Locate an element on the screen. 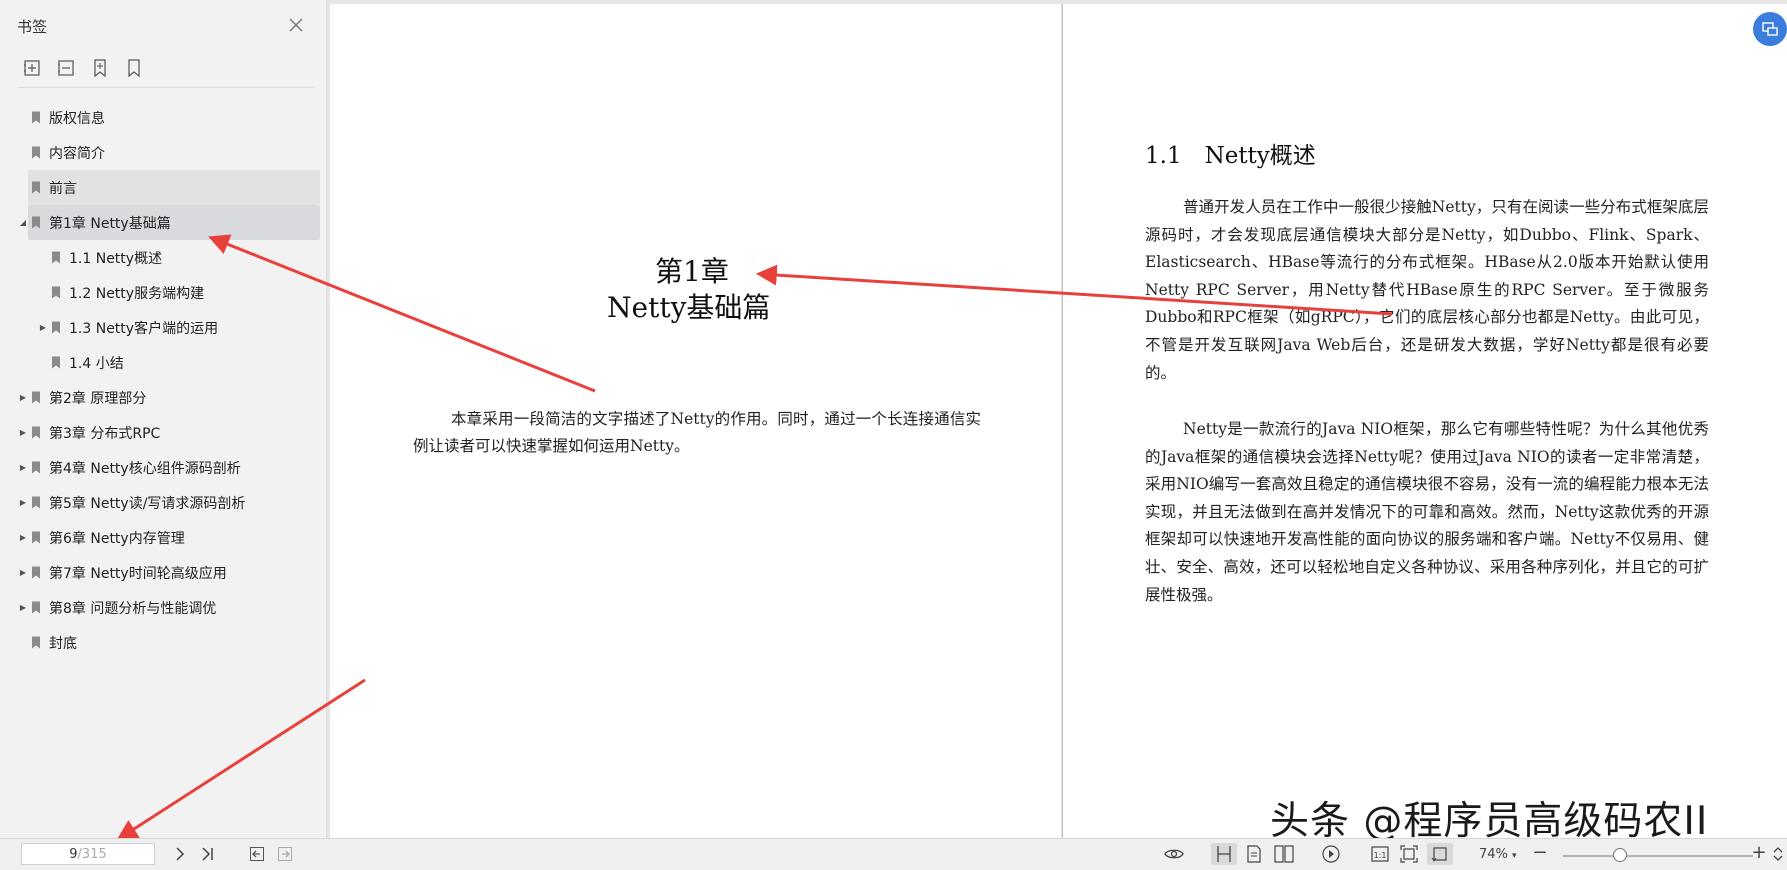 This screenshot has height=870, width=1787. bookmark-label: 1.1 Netty概述 is located at coordinates (116, 258).